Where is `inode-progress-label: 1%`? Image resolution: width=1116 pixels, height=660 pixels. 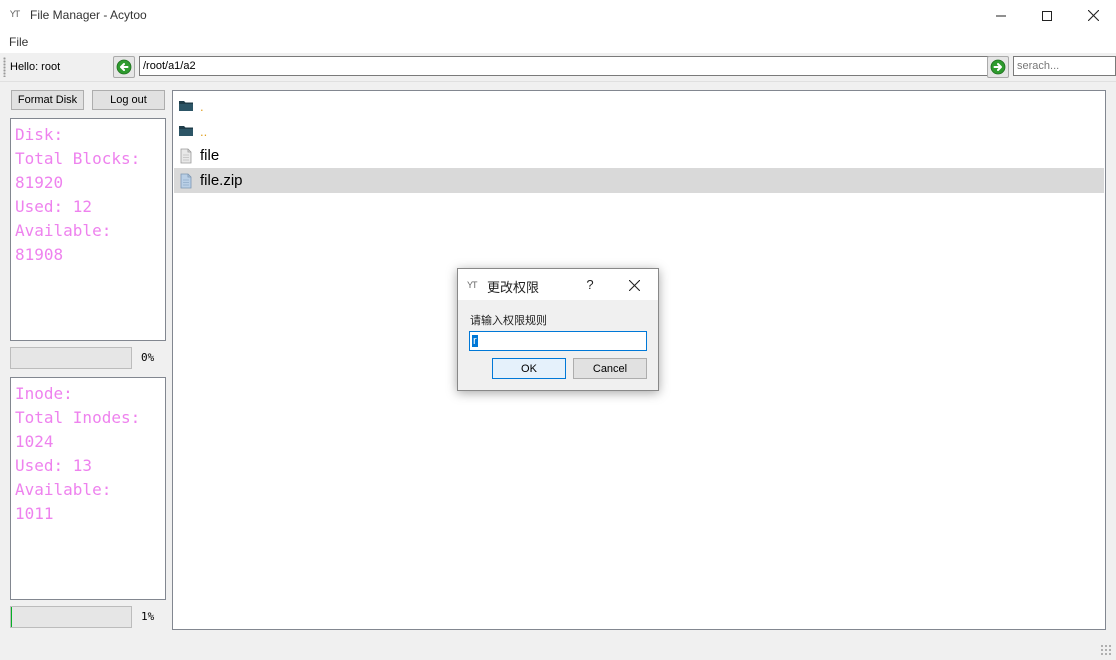
inode-progress-label: 1% is located at coordinates (148, 616).